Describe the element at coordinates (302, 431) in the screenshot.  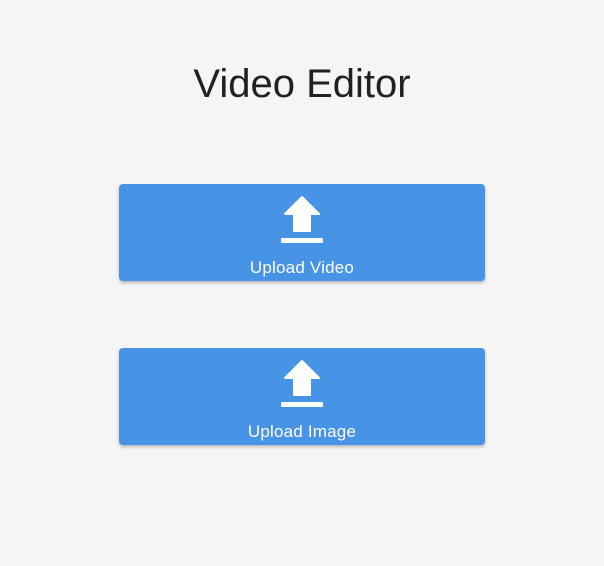
I see `upload-image-label: Upload Image` at that location.